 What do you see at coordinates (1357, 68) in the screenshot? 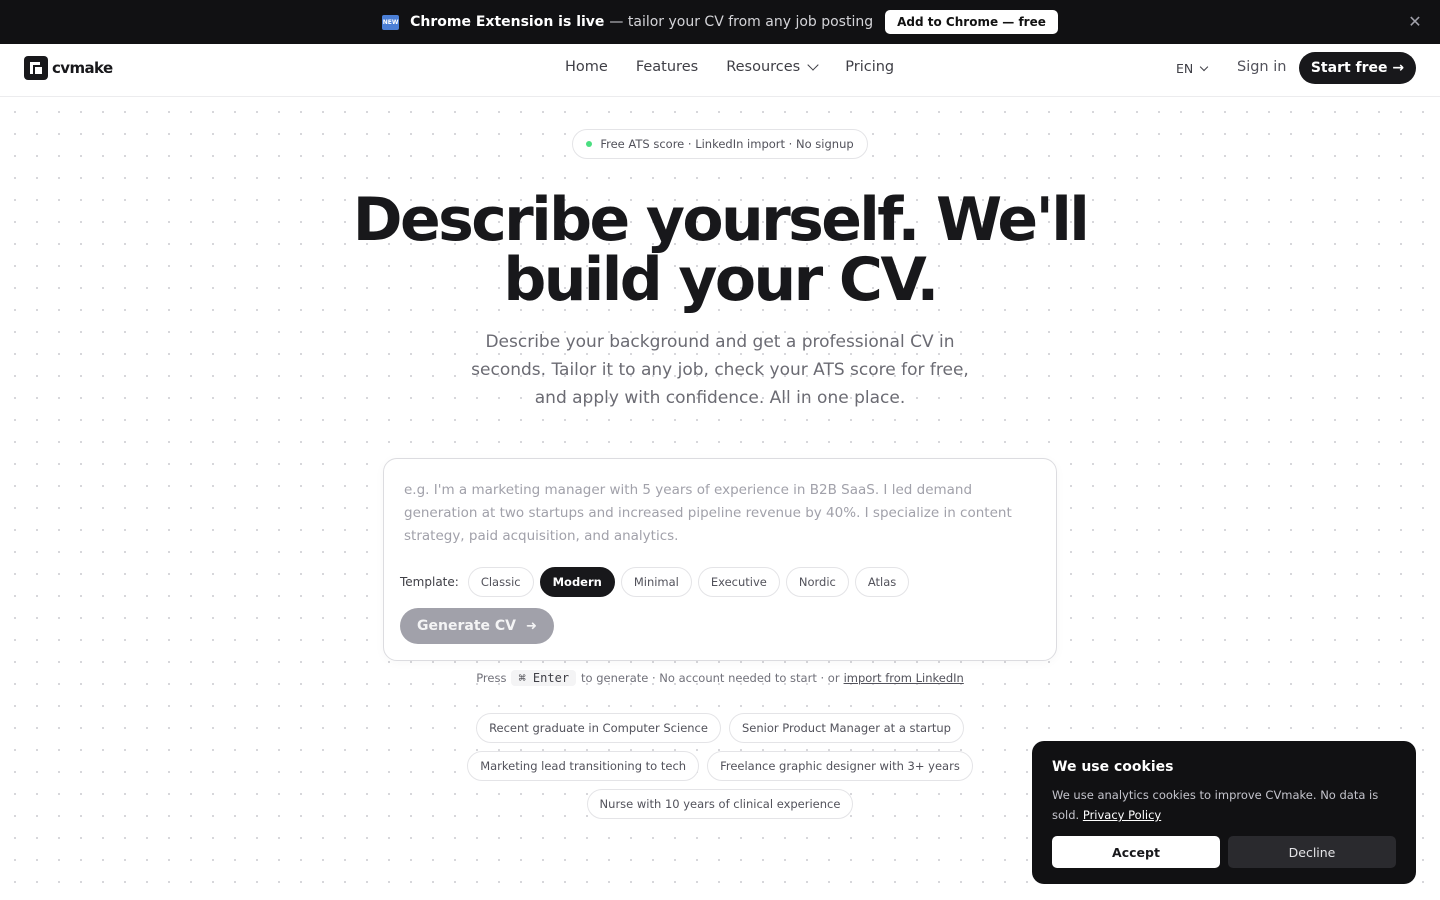
I see `start-free-button: Start free →` at bounding box center [1357, 68].